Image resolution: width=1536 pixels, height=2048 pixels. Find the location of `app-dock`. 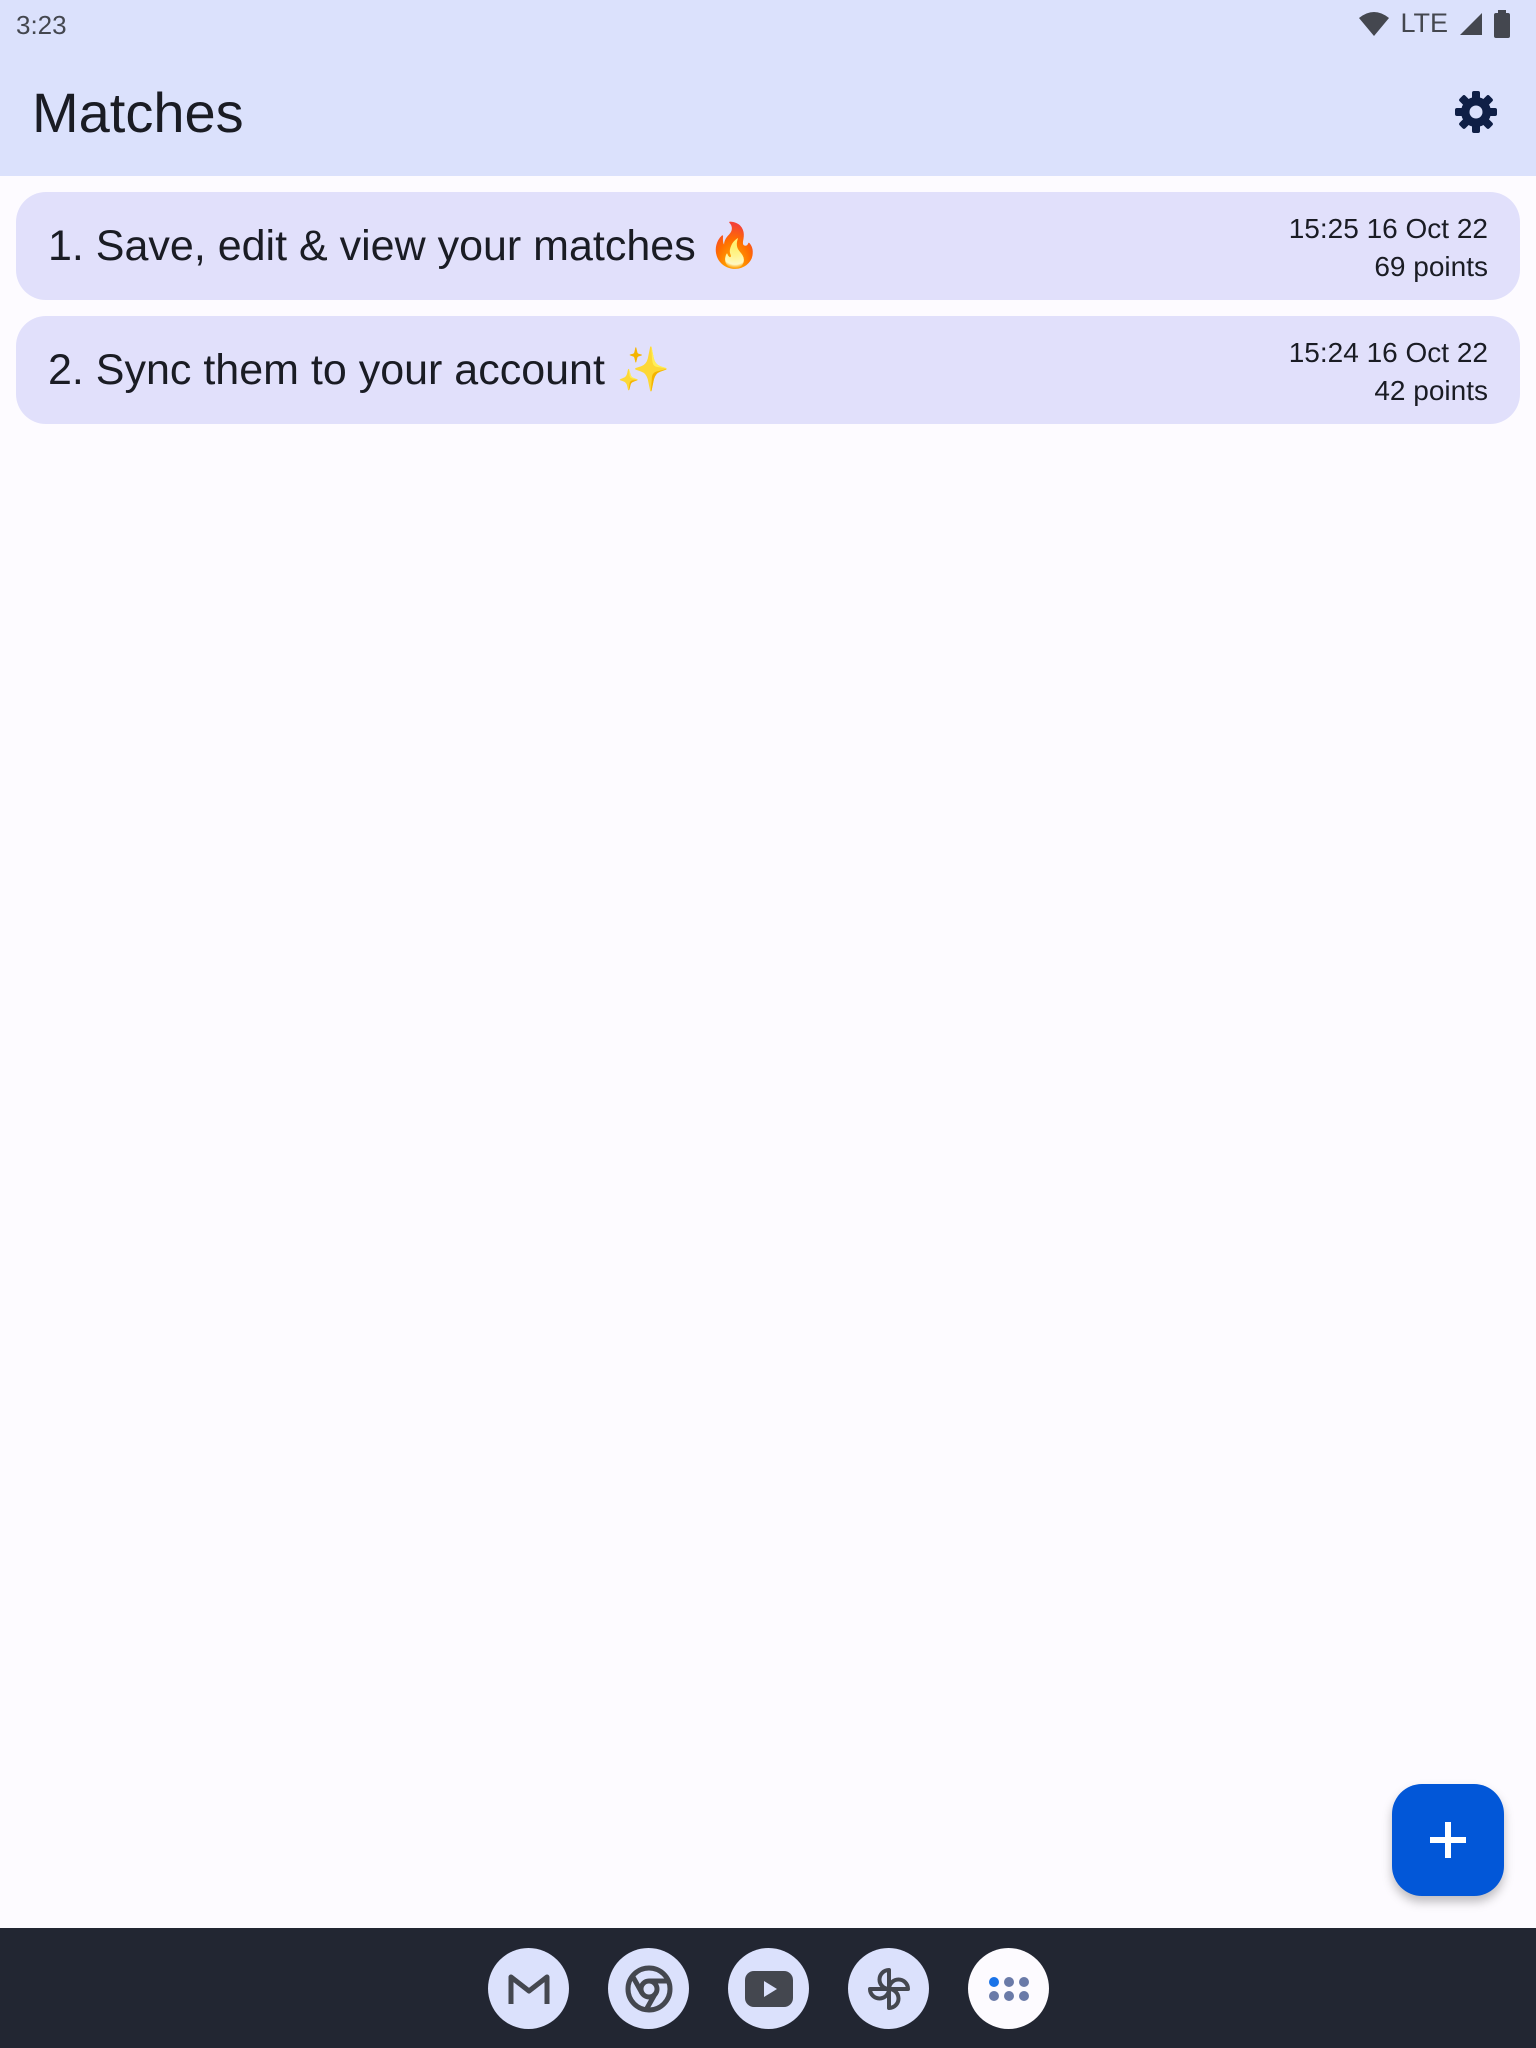

app-dock is located at coordinates (768, 1988).